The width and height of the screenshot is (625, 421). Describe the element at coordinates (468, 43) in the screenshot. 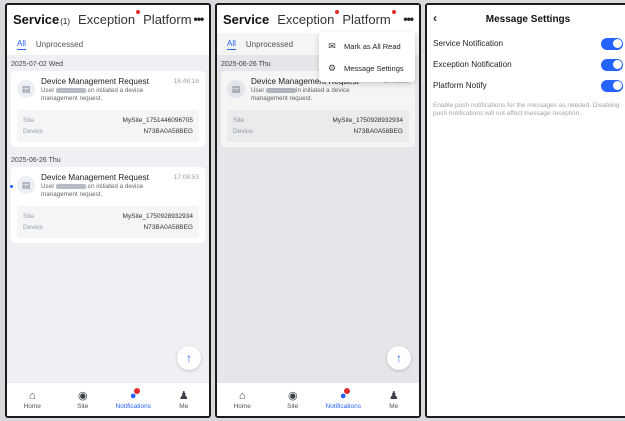

I see `setting-label: Service Notification` at that location.